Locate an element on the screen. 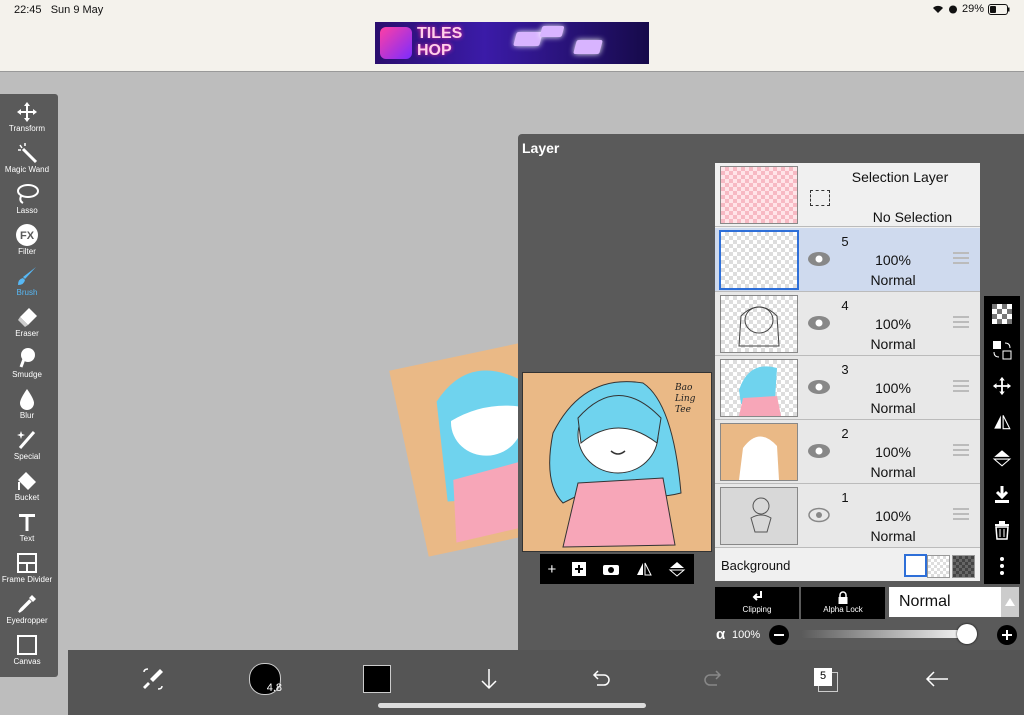 Image resolution: width=1024 pixels, height=715 pixels. tool-transform: Transform is located at coordinates (27, 116).